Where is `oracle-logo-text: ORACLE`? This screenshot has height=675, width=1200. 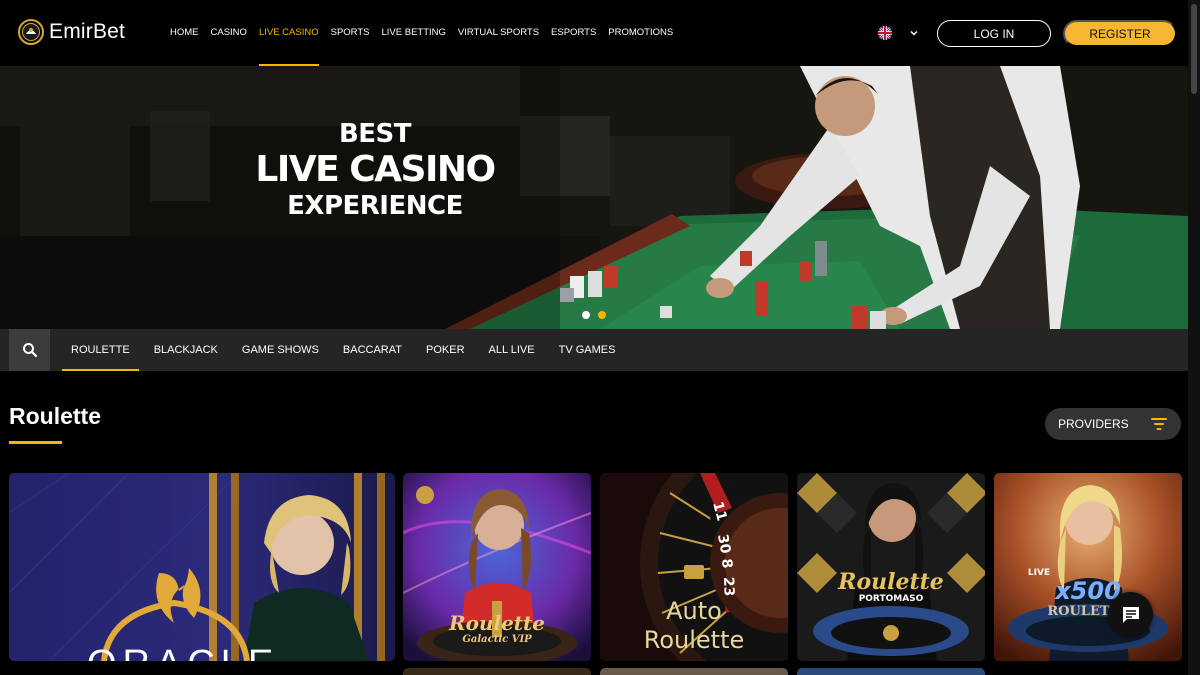 oracle-logo-text: ORACLE is located at coordinates (183, 652).